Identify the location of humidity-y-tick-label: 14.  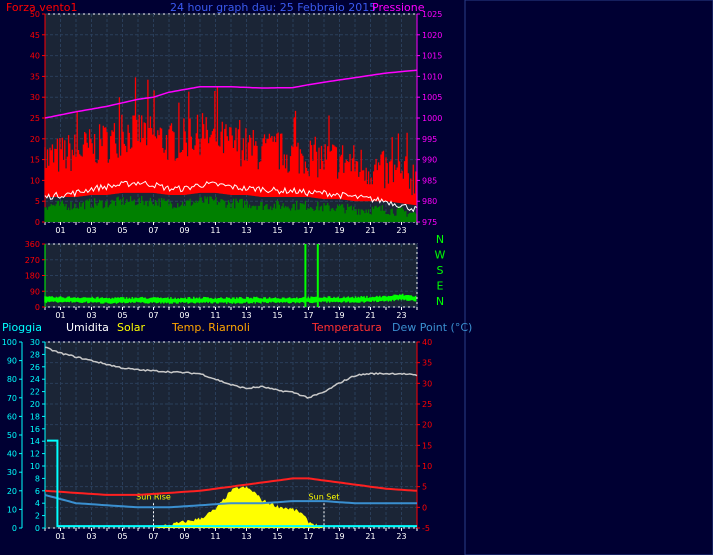
(35, 441).